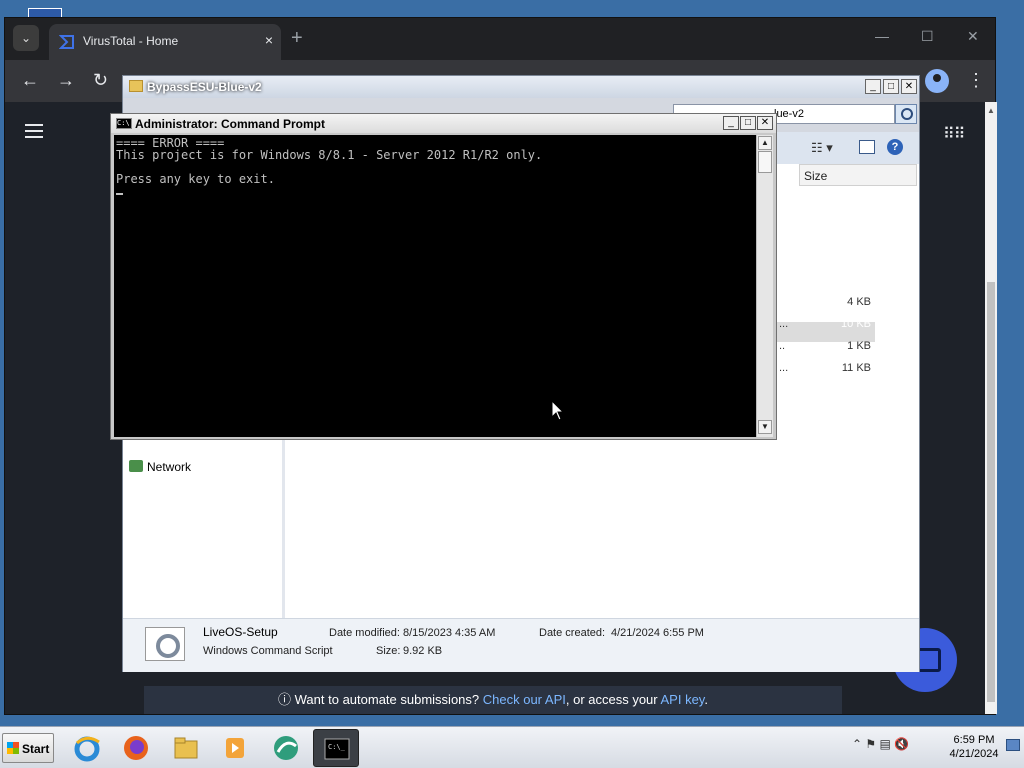 Image resolution: width=1024 pixels, height=768 pixels. What do you see at coordinates (136, 466) in the screenshot?
I see `network-icon` at bounding box center [136, 466].